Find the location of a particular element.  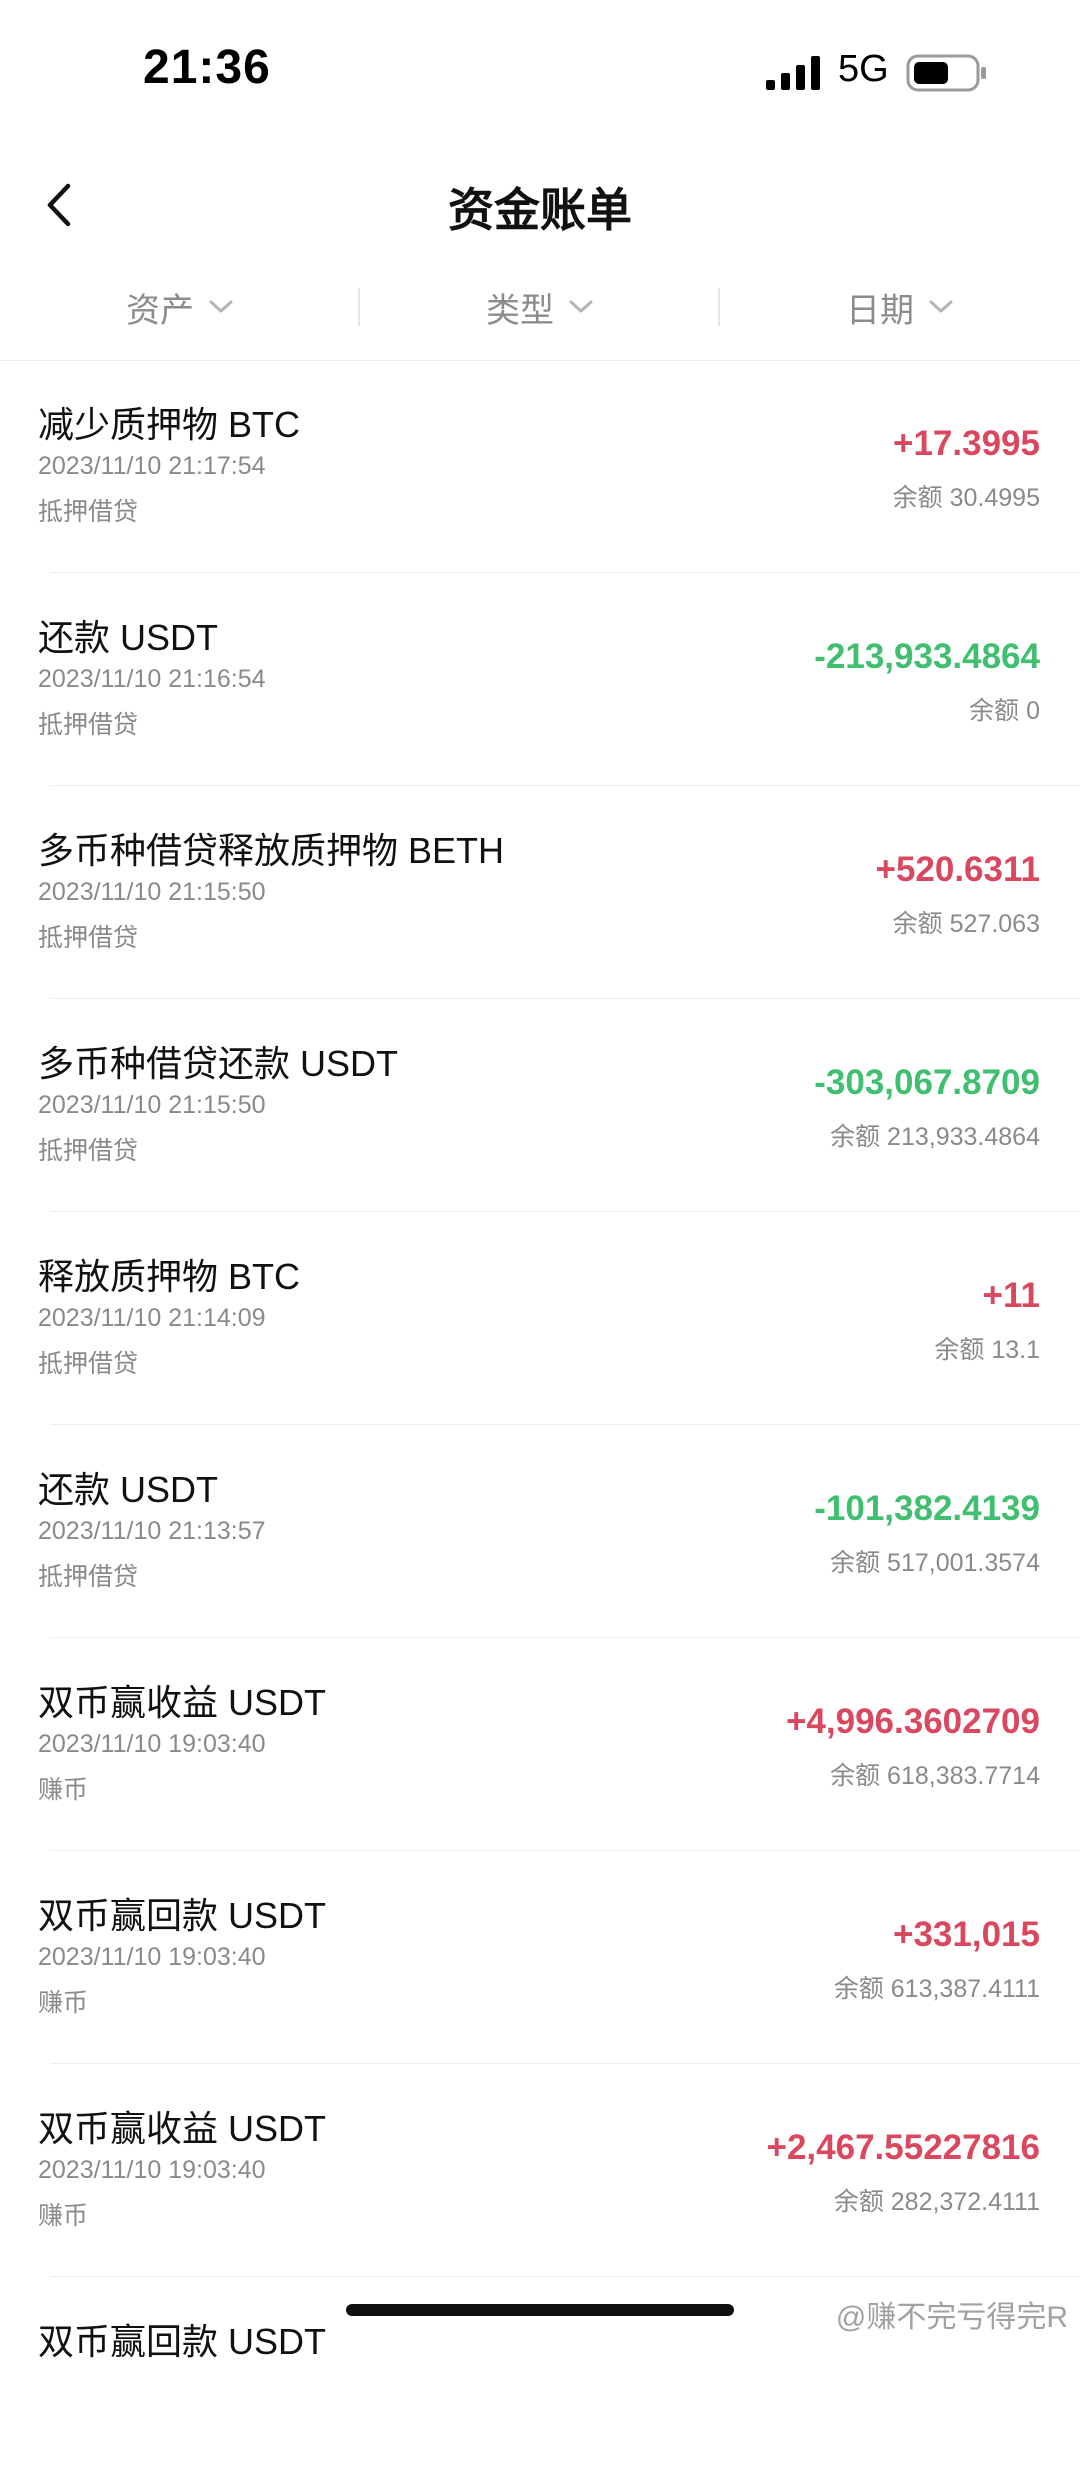

signal-icon is located at coordinates (793, 73).